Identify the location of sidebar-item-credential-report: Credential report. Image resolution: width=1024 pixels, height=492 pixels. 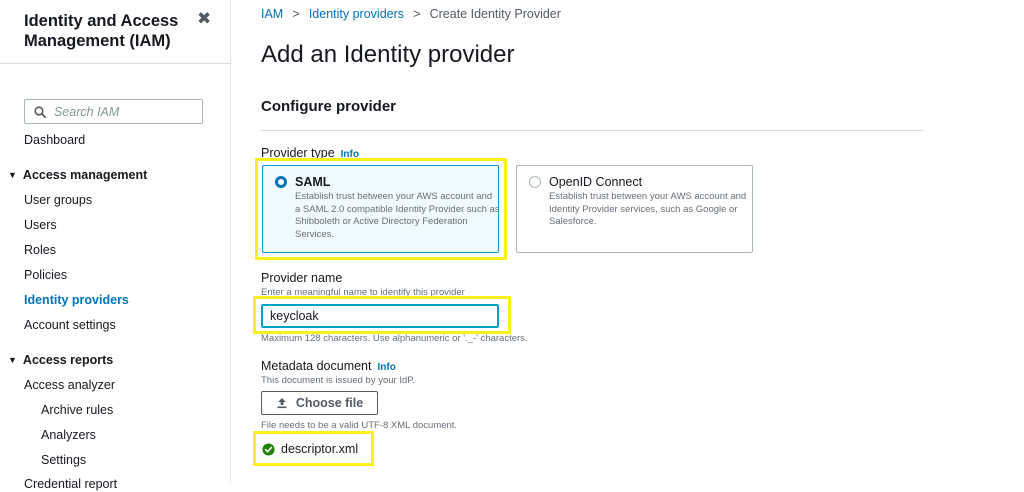
(70, 484).